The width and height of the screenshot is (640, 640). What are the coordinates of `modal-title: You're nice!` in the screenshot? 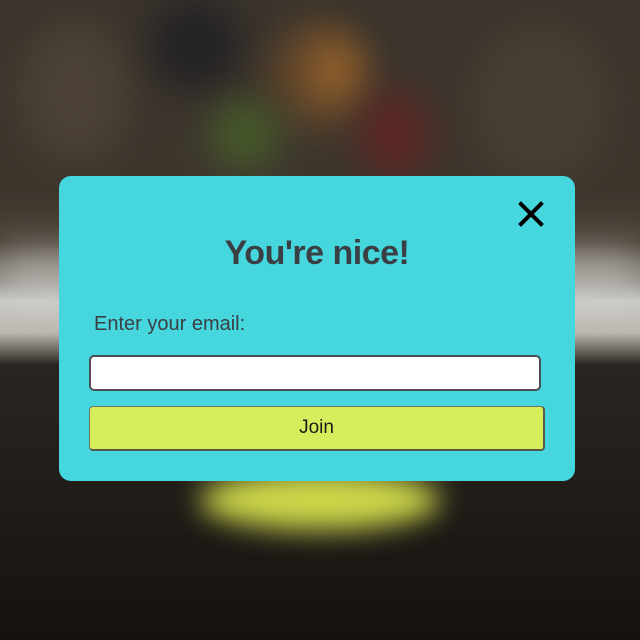 It's located at (317, 253).